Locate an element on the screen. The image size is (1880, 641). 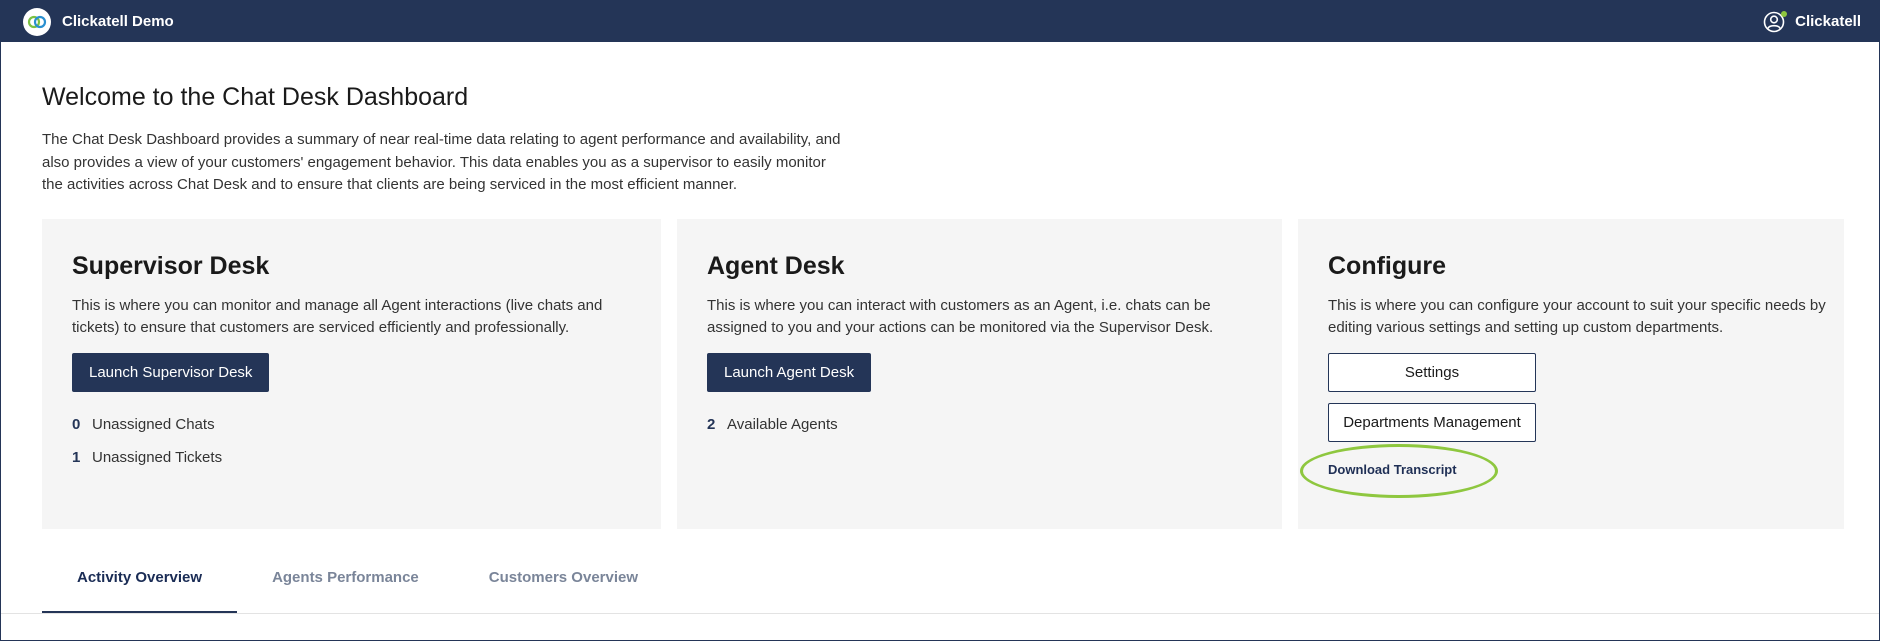
settings-button: Settings is located at coordinates (1432, 372).